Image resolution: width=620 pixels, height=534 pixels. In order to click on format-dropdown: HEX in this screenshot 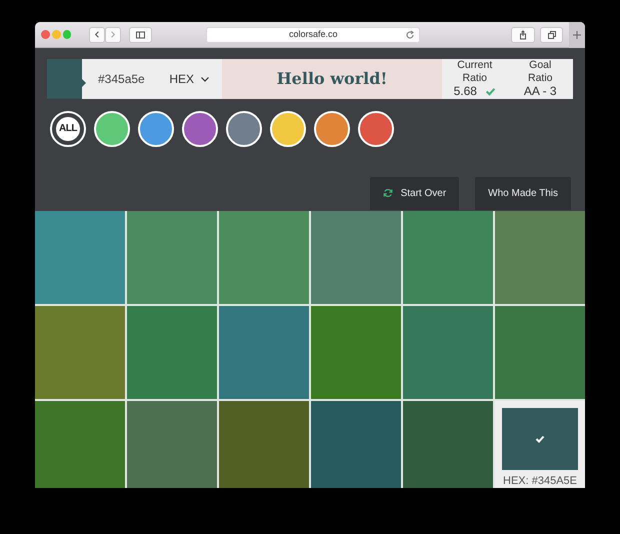, I will do `click(189, 79)`.